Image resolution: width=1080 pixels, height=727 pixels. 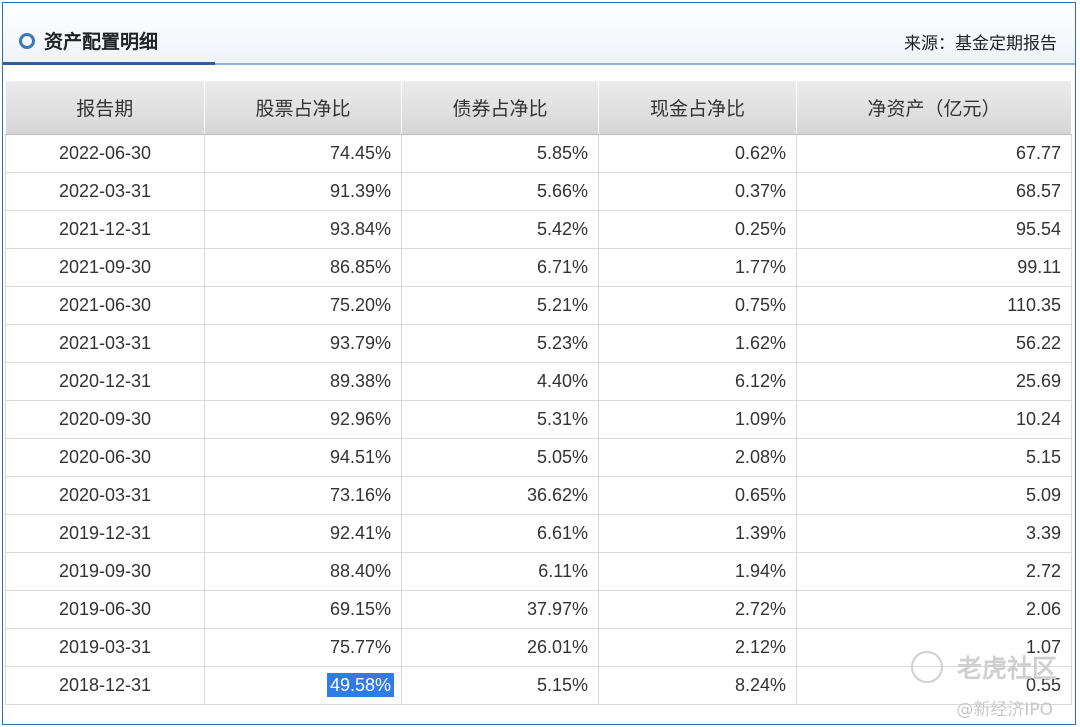 I want to click on period-cell: 2020-09-30, so click(x=105, y=419).